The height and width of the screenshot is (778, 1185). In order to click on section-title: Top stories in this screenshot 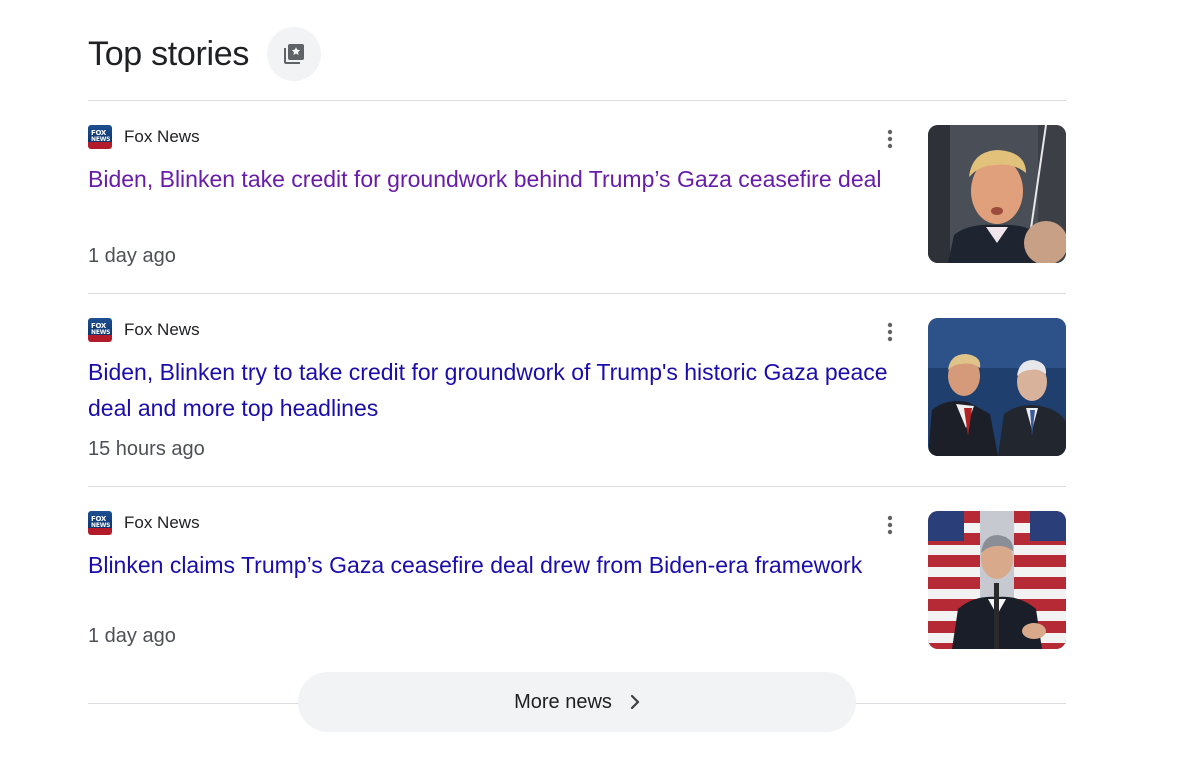, I will do `click(169, 53)`.